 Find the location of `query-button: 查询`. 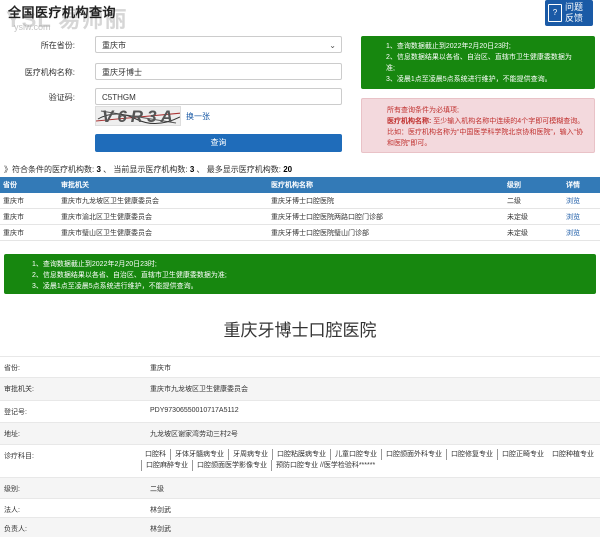

query-button: 查询 is located at coordinates (218, 143).